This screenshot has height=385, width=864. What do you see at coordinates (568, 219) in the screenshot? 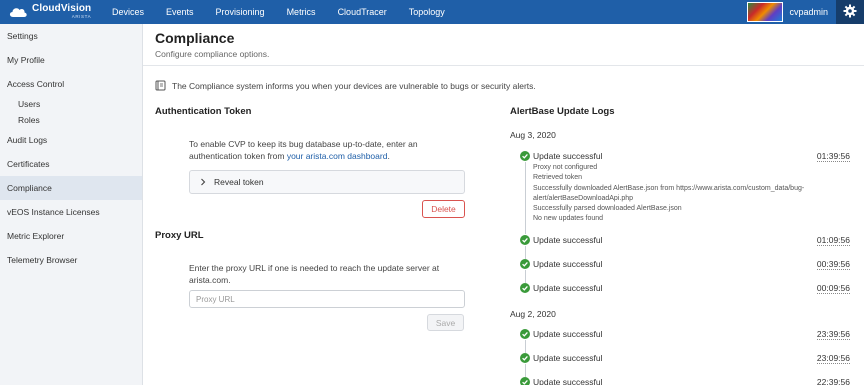
I see `log-detail-line: No new updates found` at bounding box center [568, 219].